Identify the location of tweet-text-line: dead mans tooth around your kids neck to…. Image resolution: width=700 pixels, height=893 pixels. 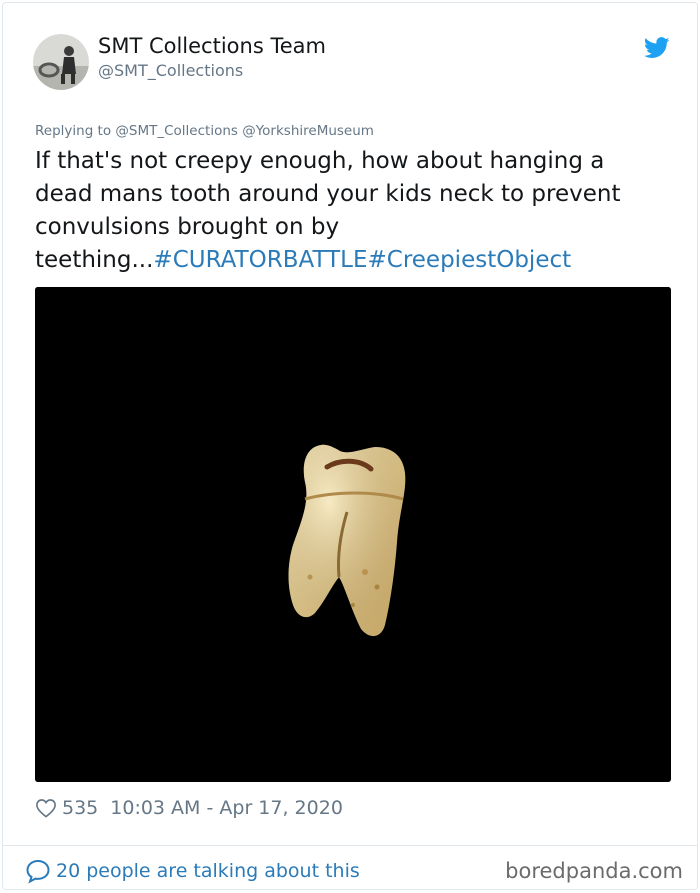
(328, 194).